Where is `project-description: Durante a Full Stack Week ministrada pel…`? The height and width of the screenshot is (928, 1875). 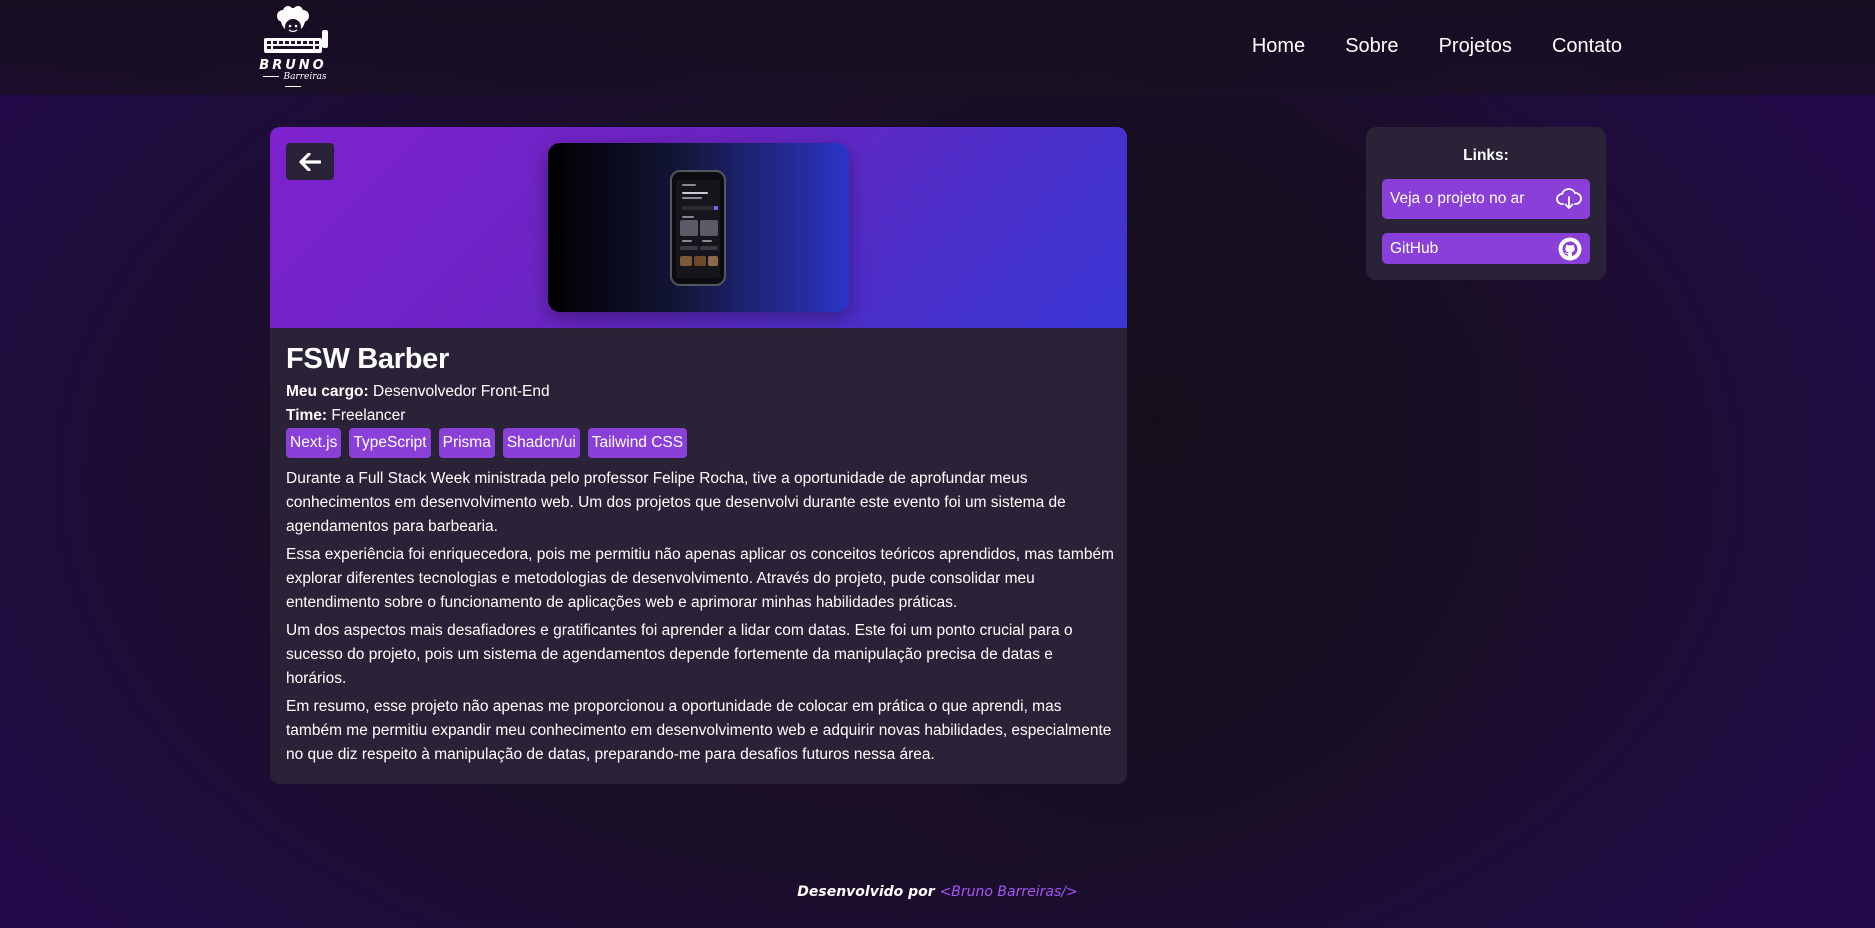 project-description: Durante a Full Stack Week ministrada pel… is located at coordinates (701, 619).